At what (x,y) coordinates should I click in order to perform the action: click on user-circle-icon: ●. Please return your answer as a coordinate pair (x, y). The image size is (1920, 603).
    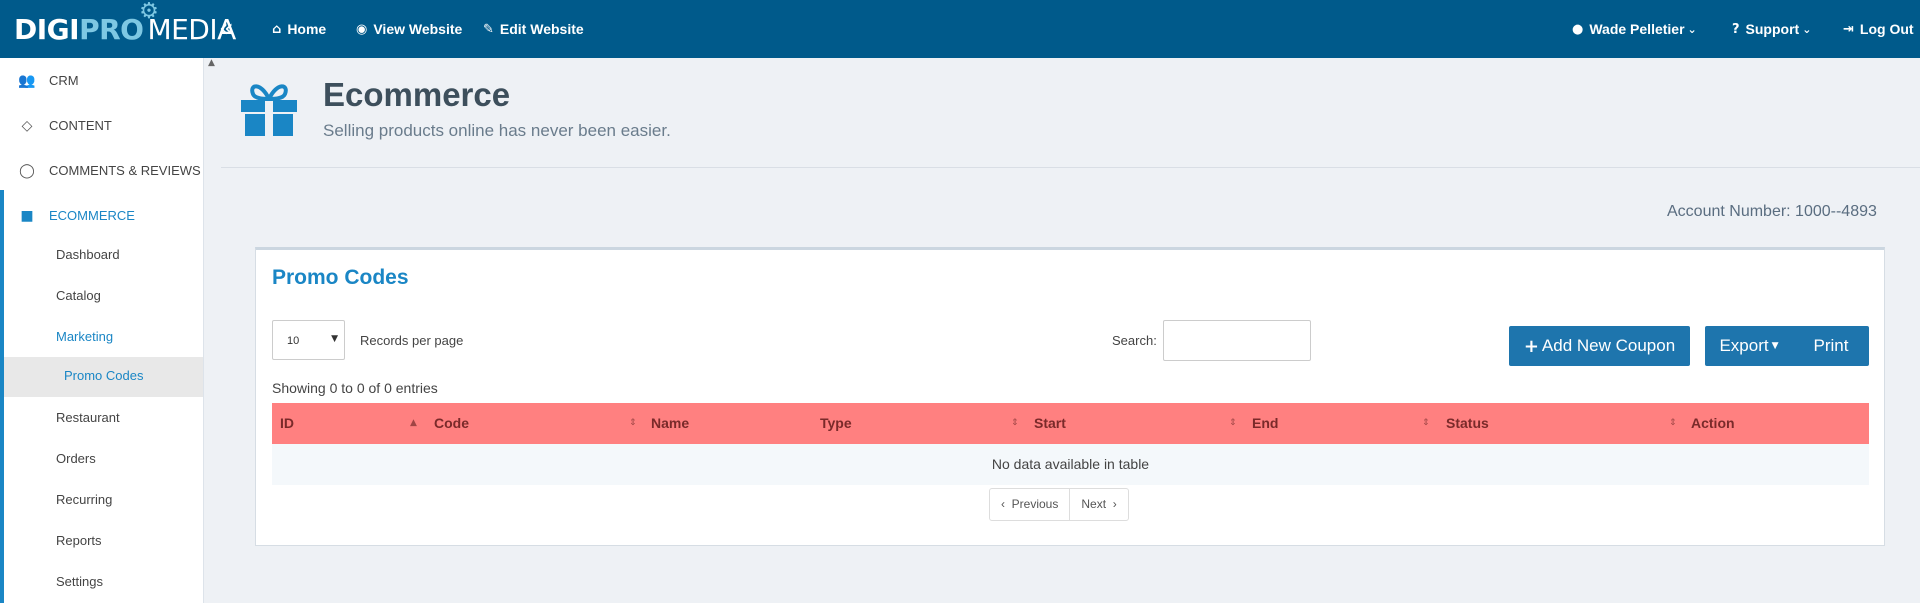
    Looking at the image, I should click on (1578, 29).